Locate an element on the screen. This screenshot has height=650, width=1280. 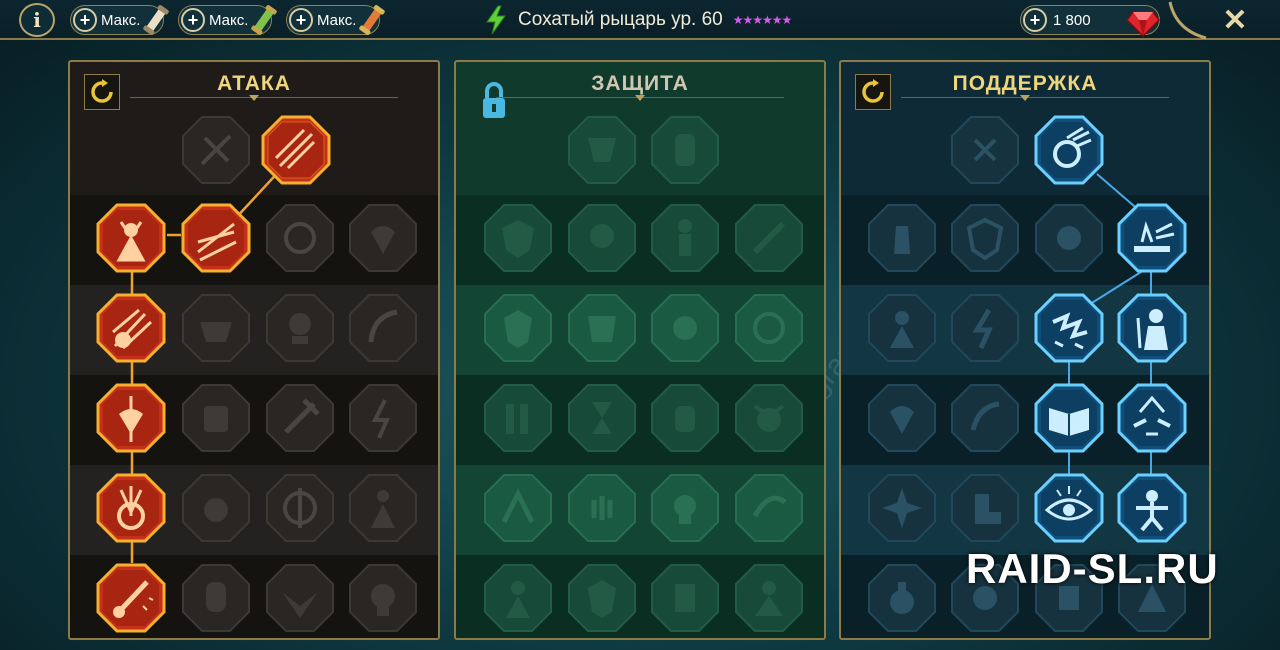
decorative-arc is located at coordinates (1187, 20).